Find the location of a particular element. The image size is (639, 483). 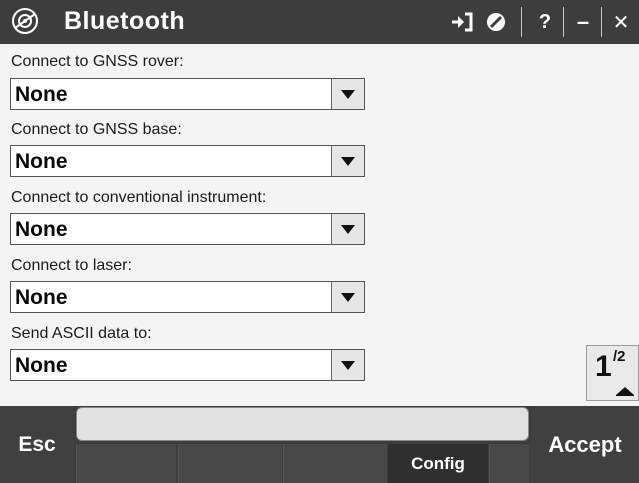

close-icon: ✕ is located at coordinates (621, 22).